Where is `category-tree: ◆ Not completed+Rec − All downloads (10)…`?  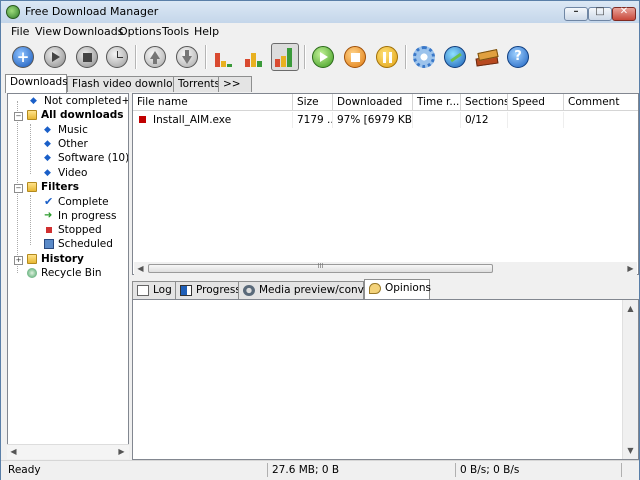
category-tree: ◆ Not completed+Rec − All downloads (10)… is located at coordinates (68, 276).